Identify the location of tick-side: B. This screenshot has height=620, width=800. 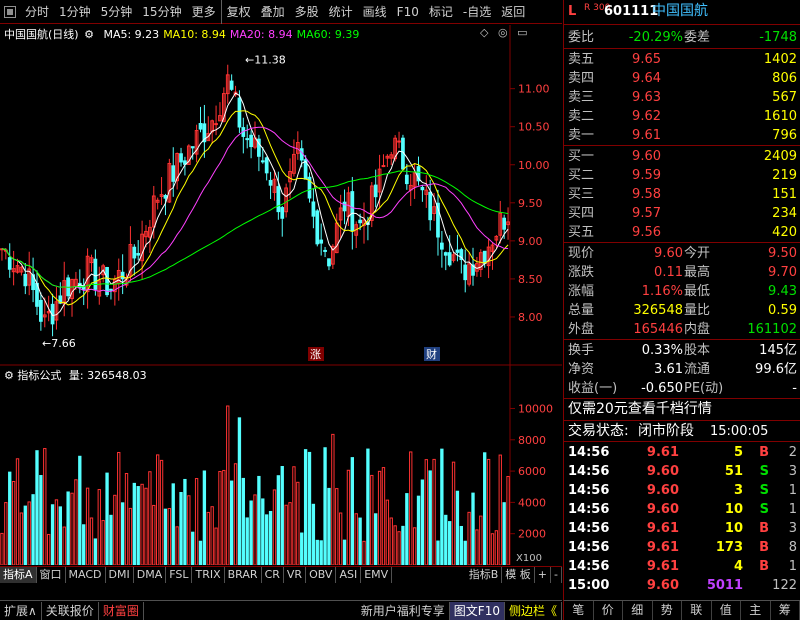
(764, 547).